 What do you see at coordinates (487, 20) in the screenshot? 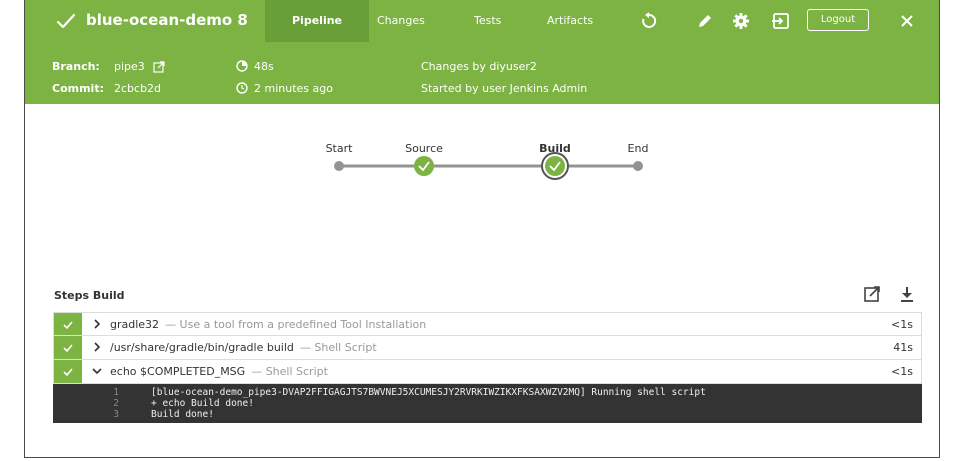
I see `tab-tests: Tests` at bounding box center [487, 20].